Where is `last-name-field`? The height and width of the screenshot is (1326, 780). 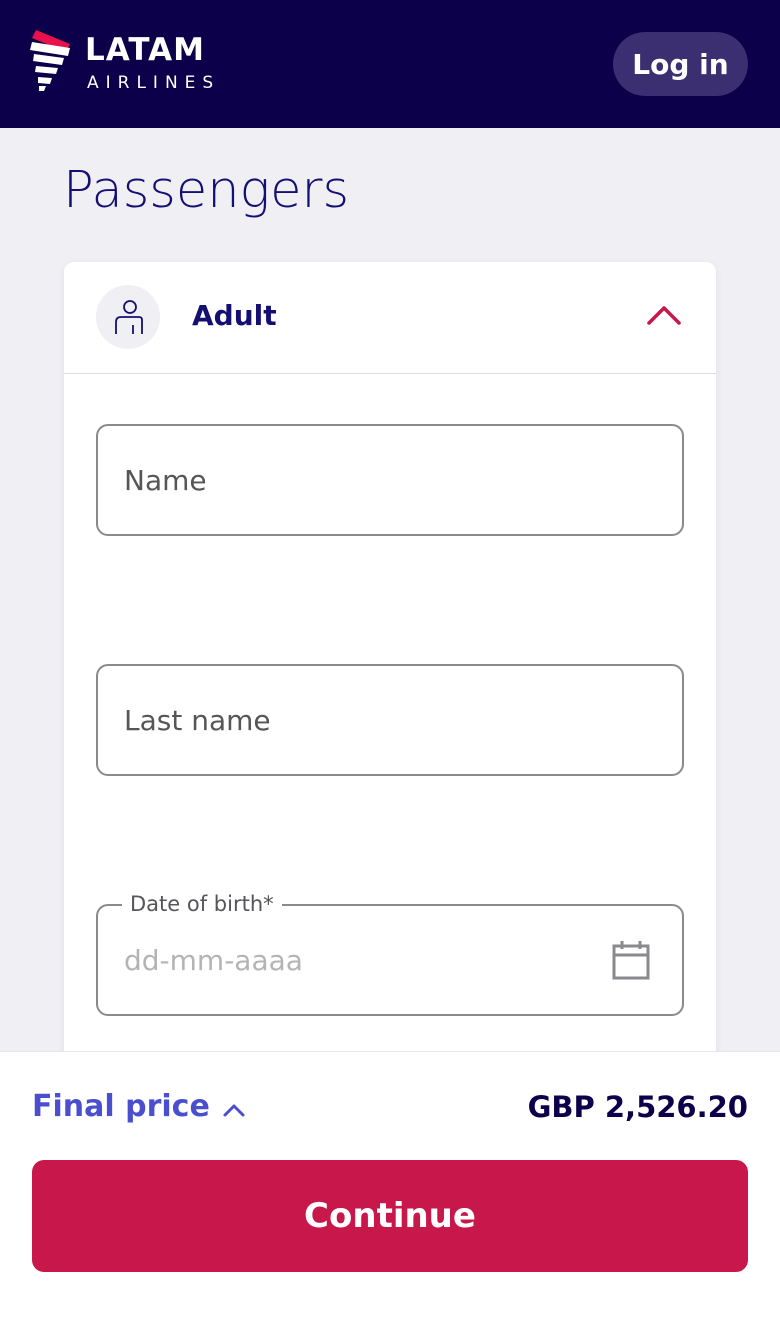
last-name-field is located at coordinates (390, 720).